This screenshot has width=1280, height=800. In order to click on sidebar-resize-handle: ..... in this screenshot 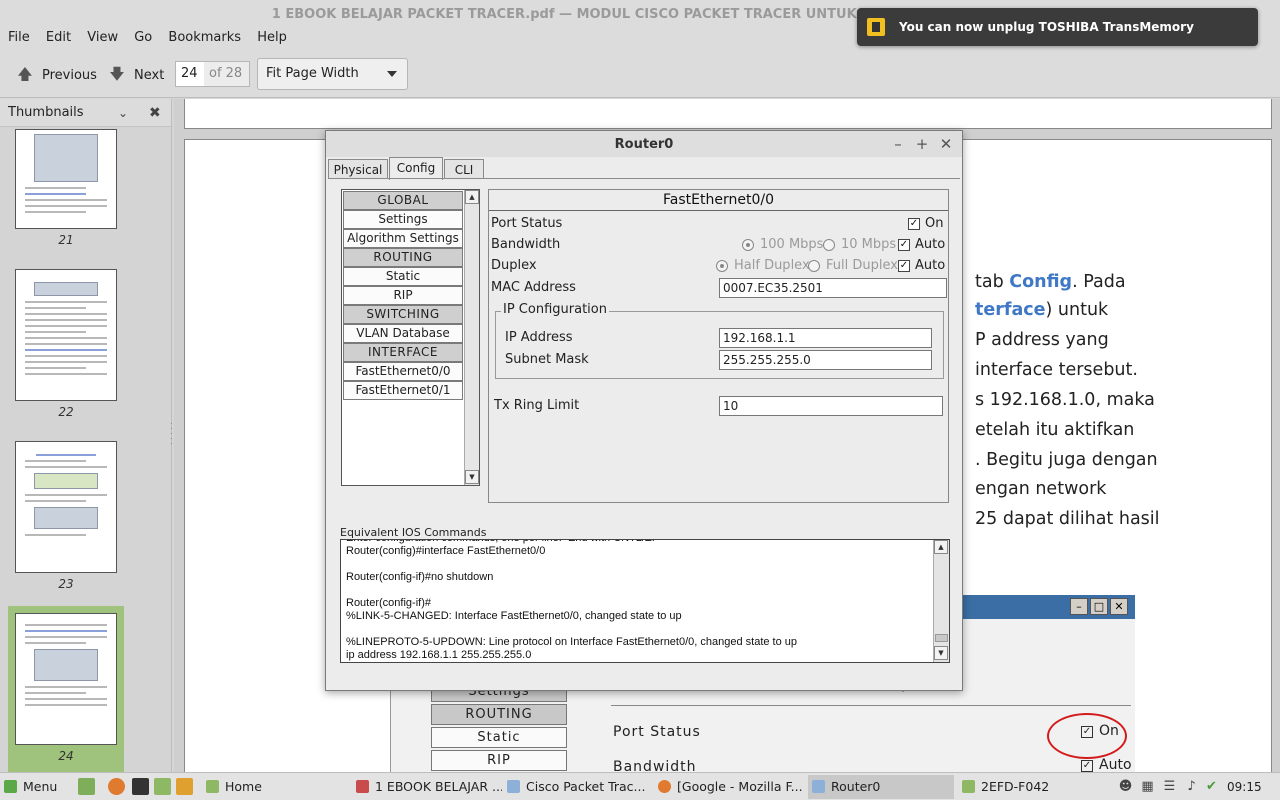, I will do `click(173, 434)`.